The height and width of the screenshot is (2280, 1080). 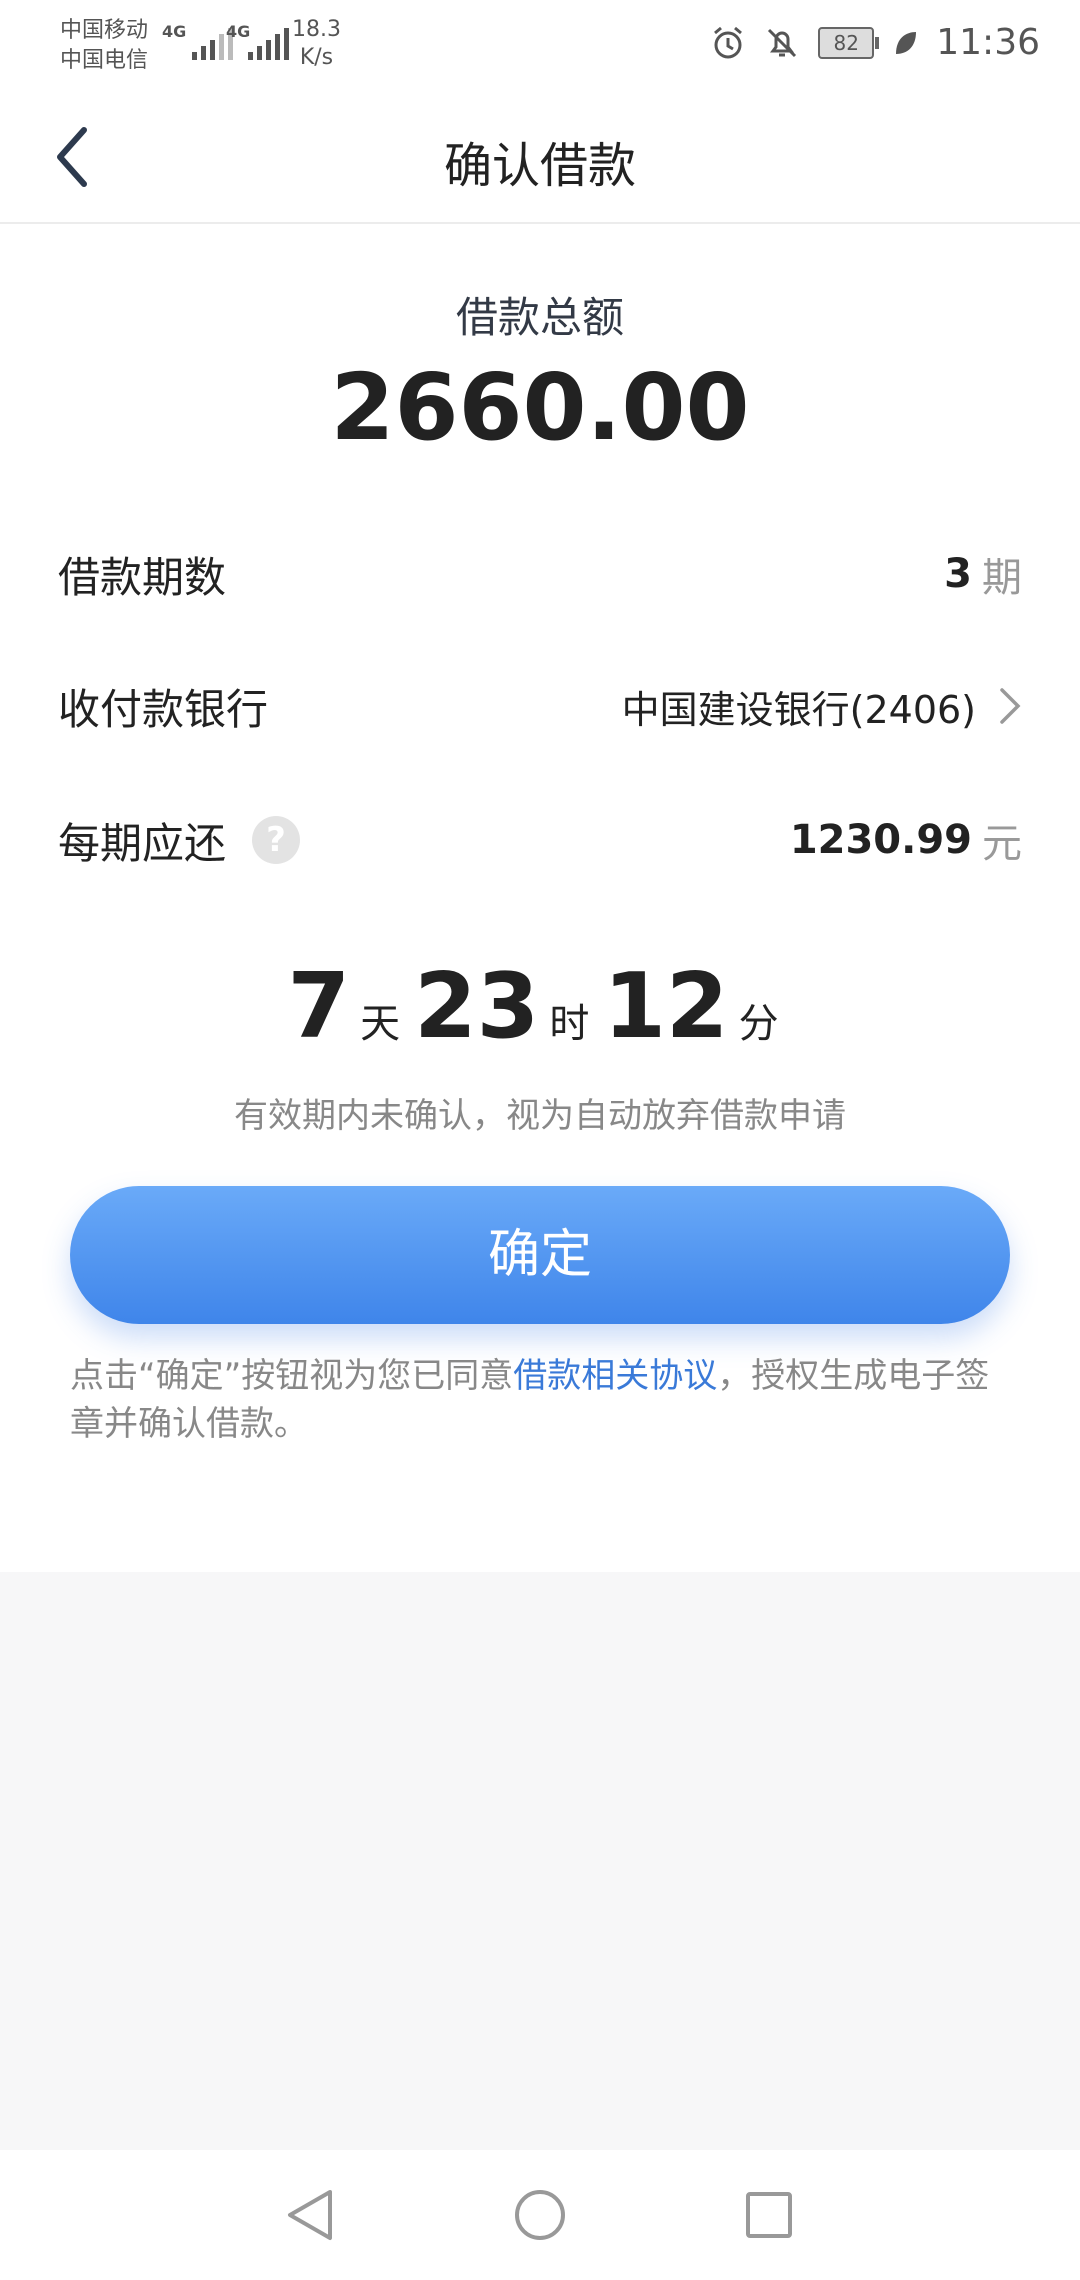 I want to click on network-type-1: 4G, so click(x=174, y=31).